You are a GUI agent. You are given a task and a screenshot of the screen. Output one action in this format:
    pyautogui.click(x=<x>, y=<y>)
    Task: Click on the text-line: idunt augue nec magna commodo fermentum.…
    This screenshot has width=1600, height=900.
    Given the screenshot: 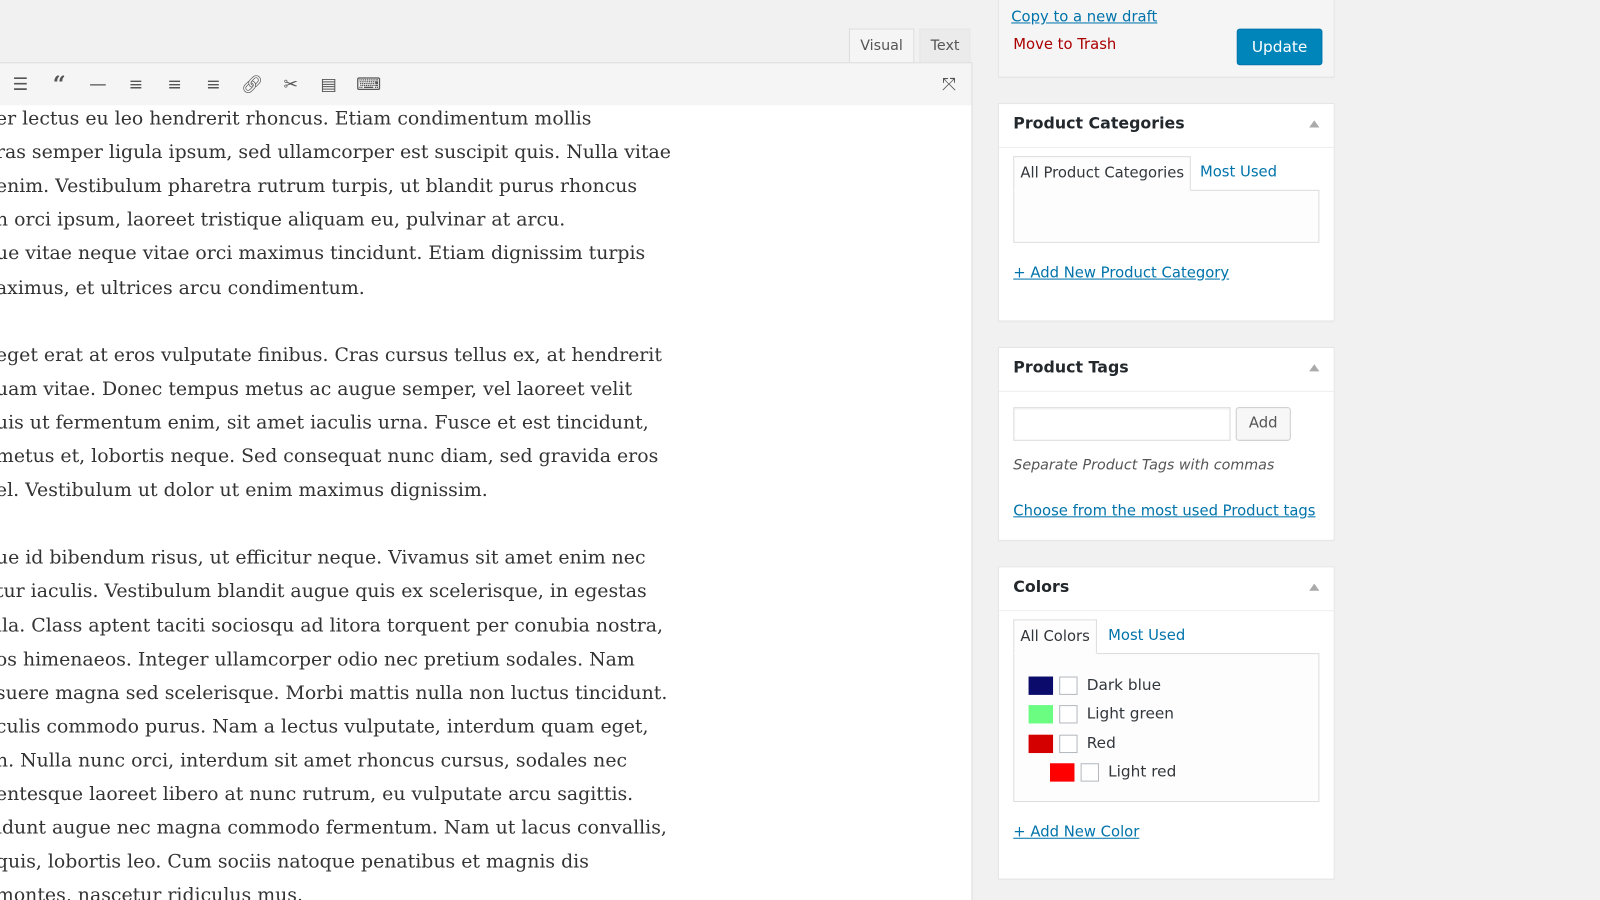 What is the action you would take?
    pyautogui.click(x=333, y=828)
    